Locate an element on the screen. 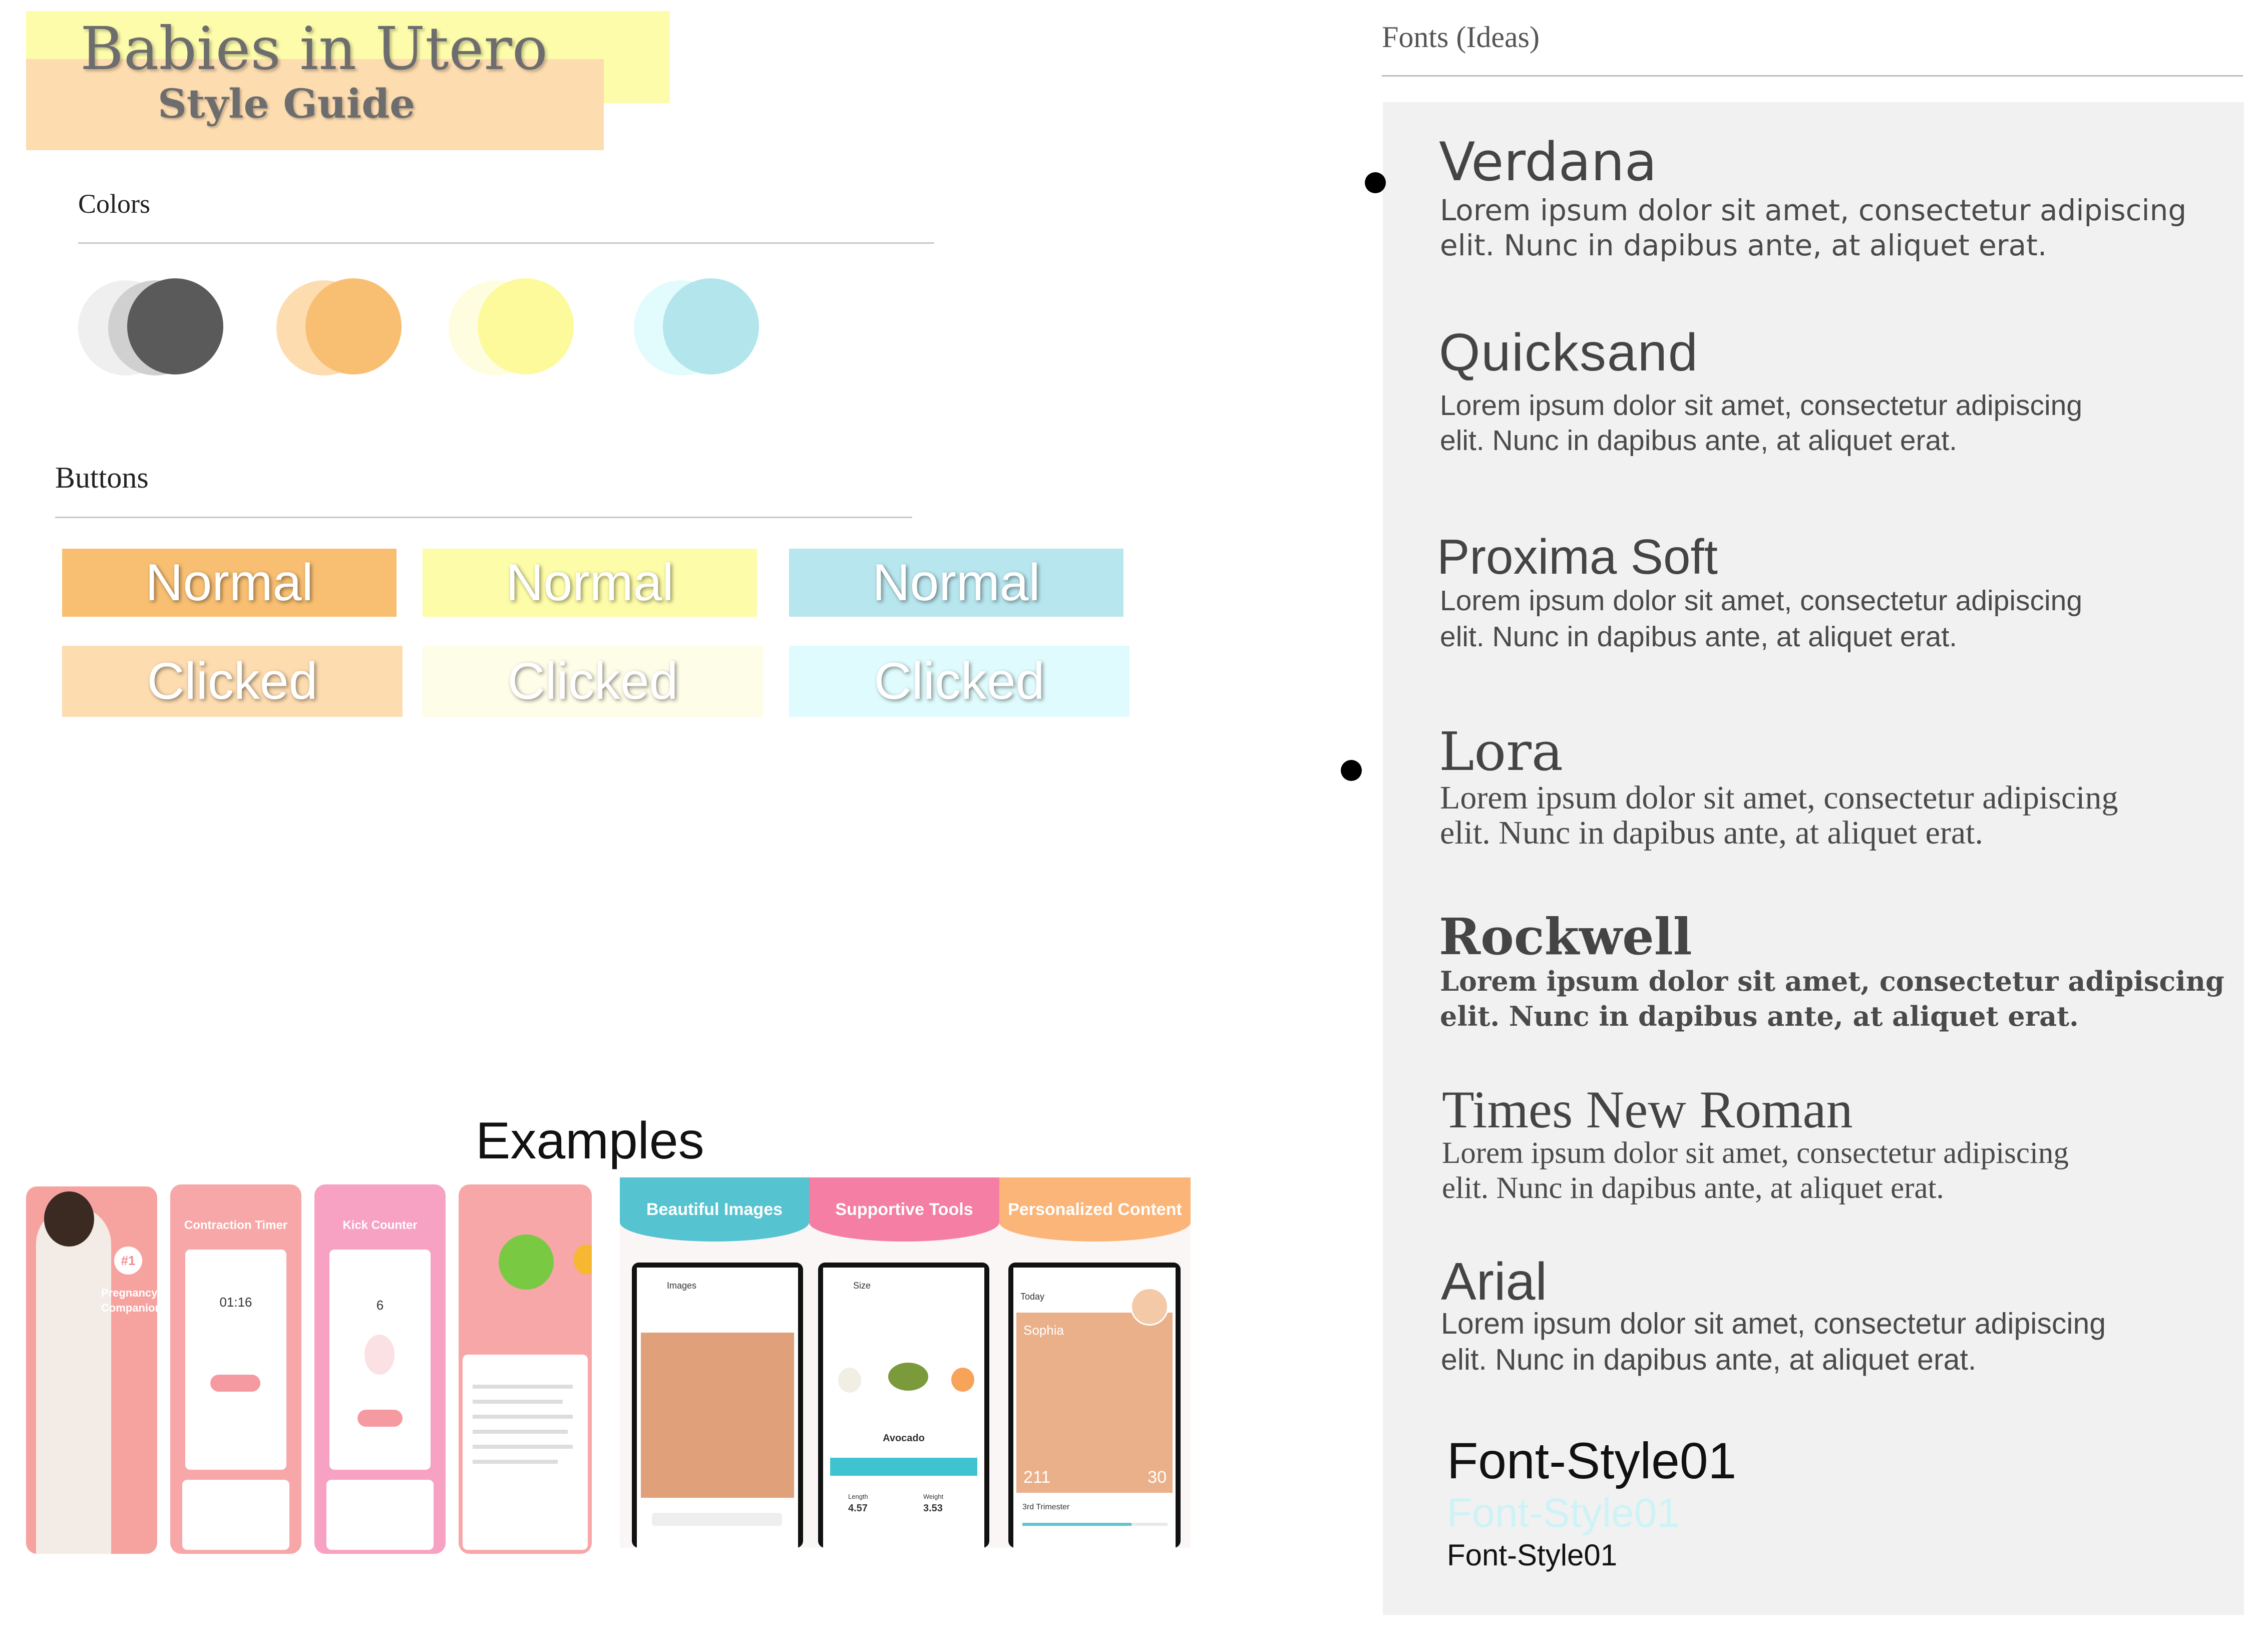 The image size is (2253, 1652). button-orange-clicked: Clicked is located at coordinates (233, 681).